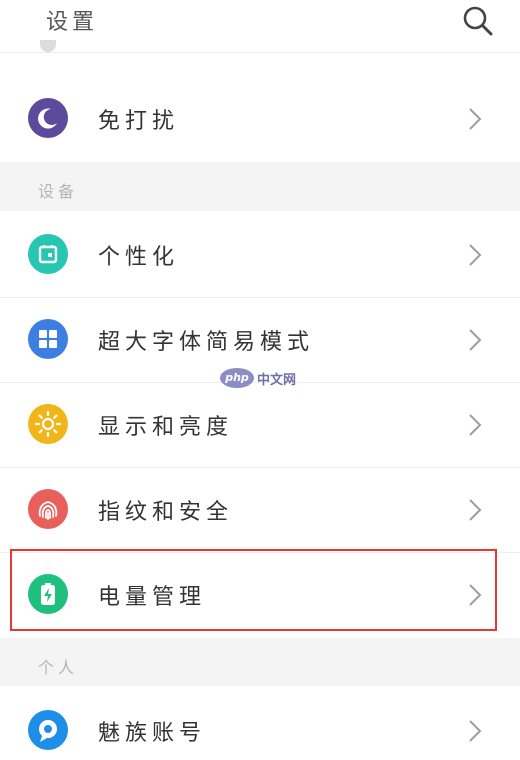  Describe the element at coordinates (166, 512) in the screenshot. I see `settings-row-label: 指纹和安全` at that location.